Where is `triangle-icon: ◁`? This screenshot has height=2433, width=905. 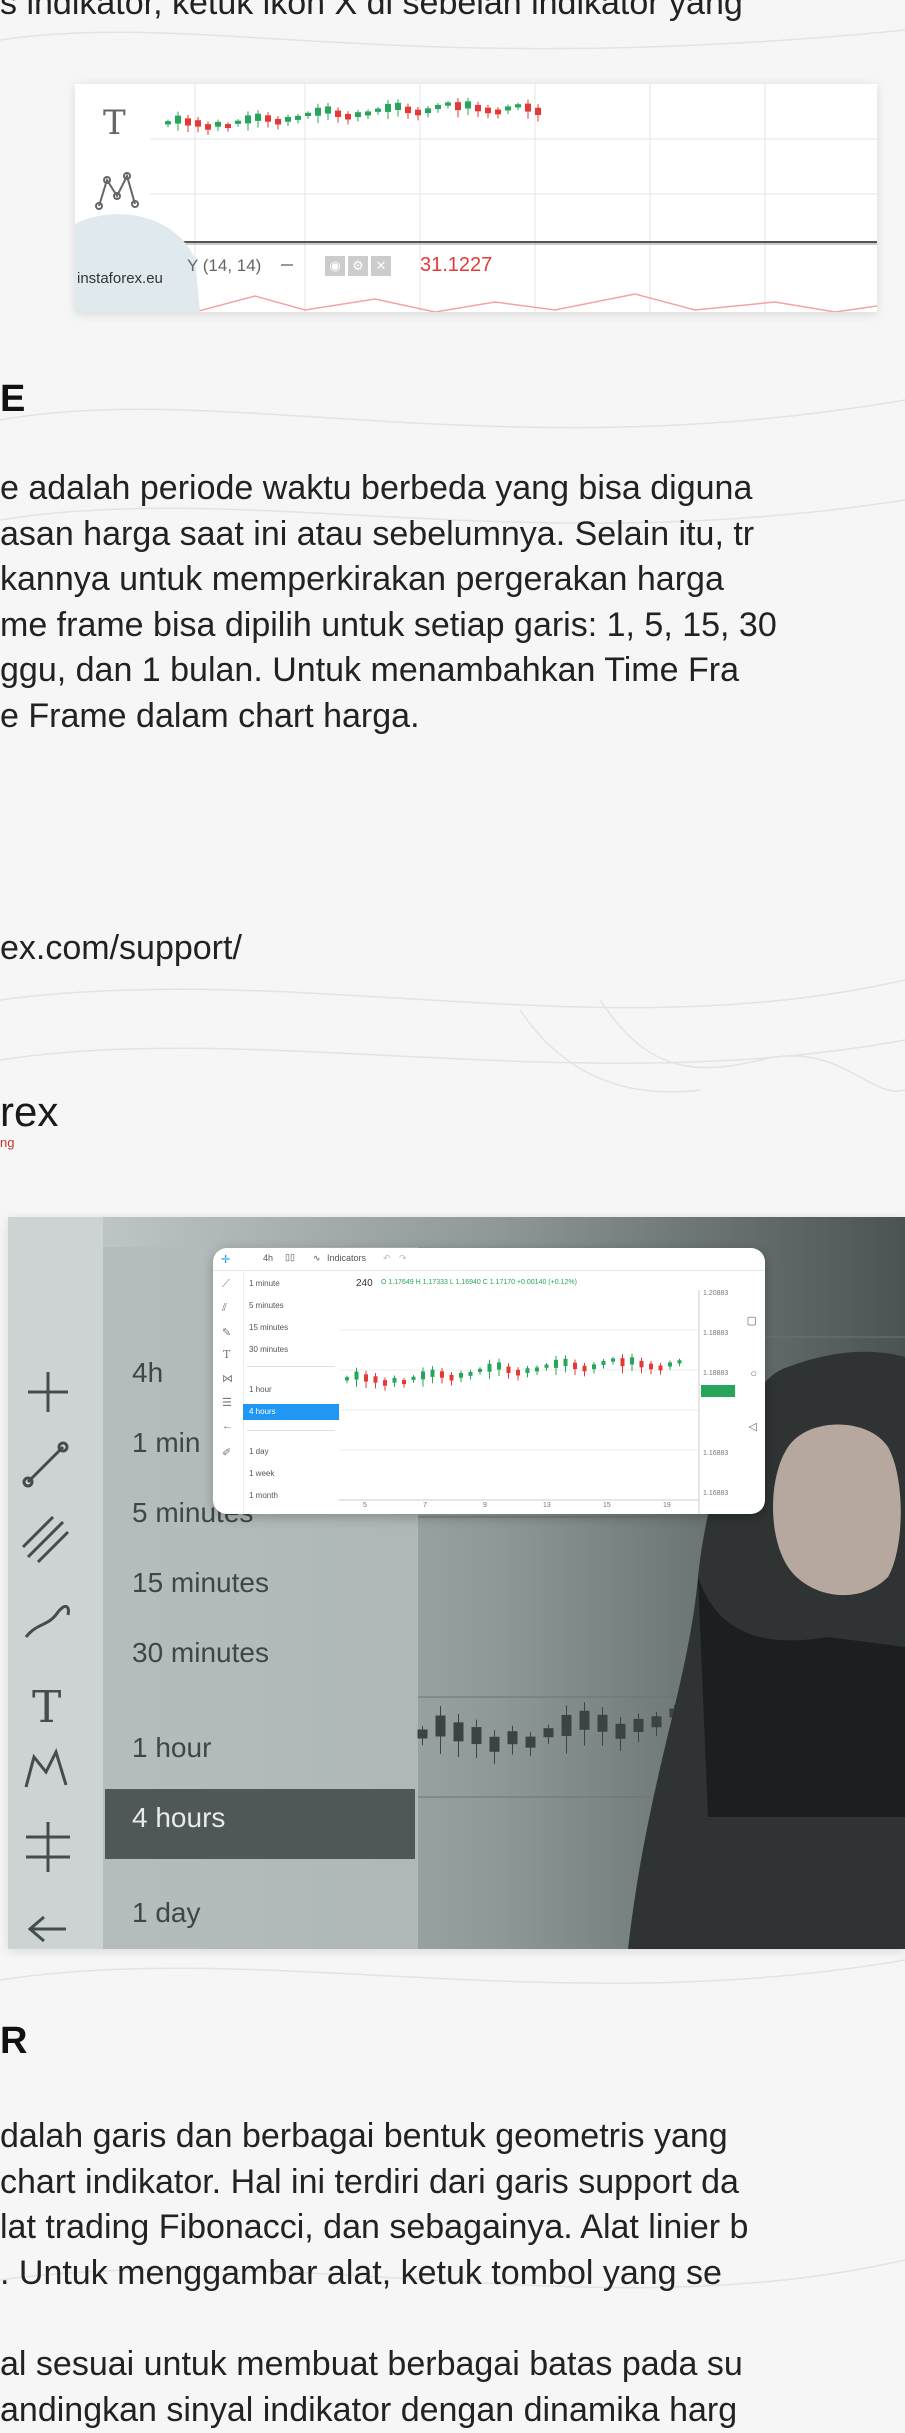
triangle-icon: ◁ is located at coordinates (753, 1426).